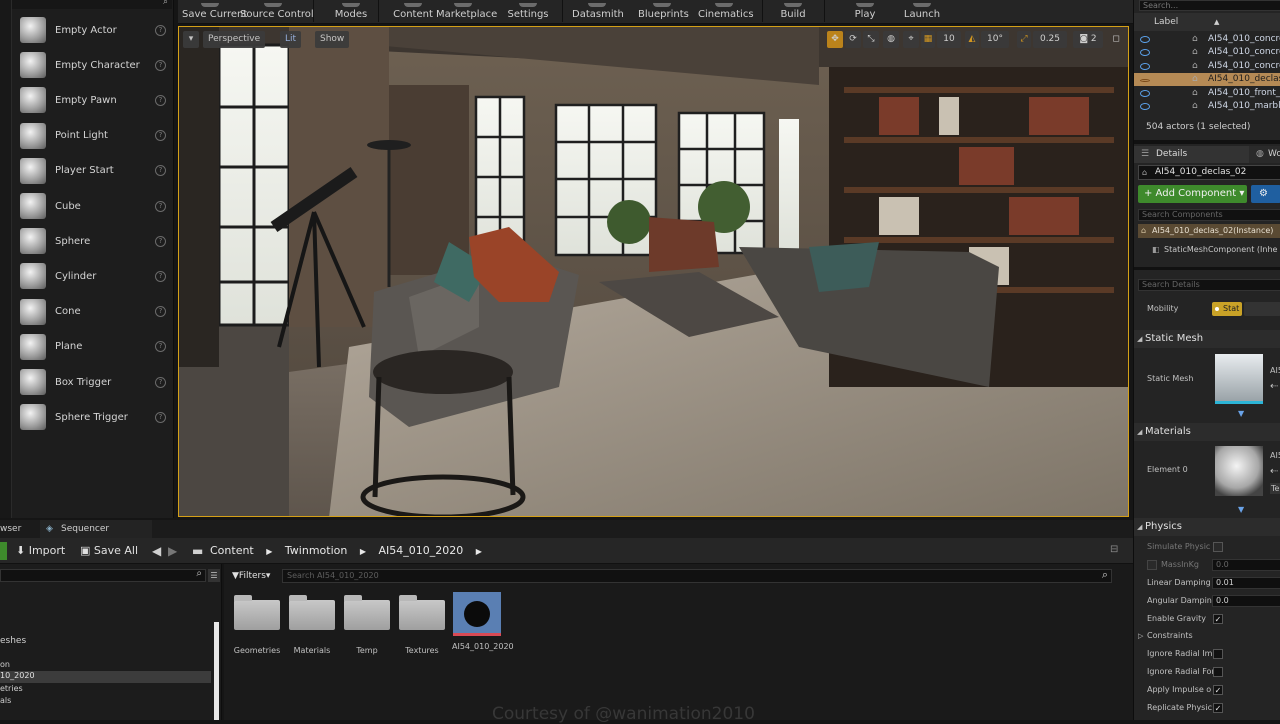 The width and height of the screenshot is (1280, 724). Describe the element at coordinates (1116, 39) in the screenshot. I see `maximize-viewport-button: ◻` at that location.